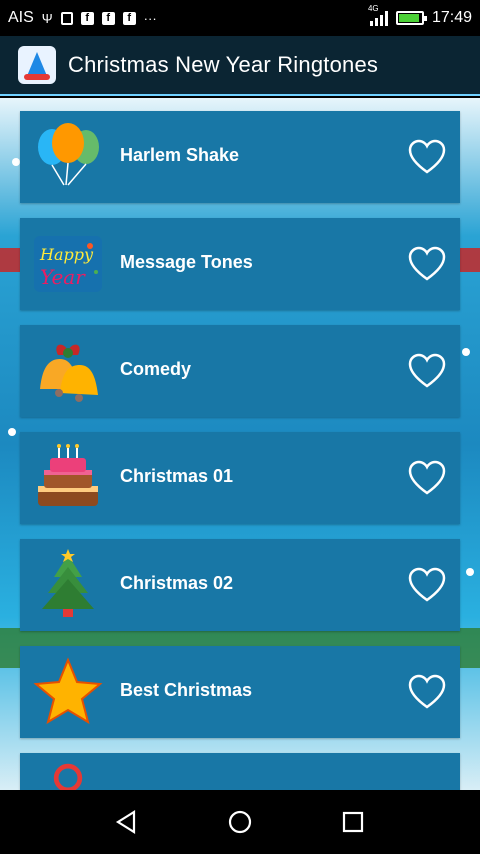 This screenshot has height=854, width=480. I want to click on list-item: Best Christmas, so click(240, 692).